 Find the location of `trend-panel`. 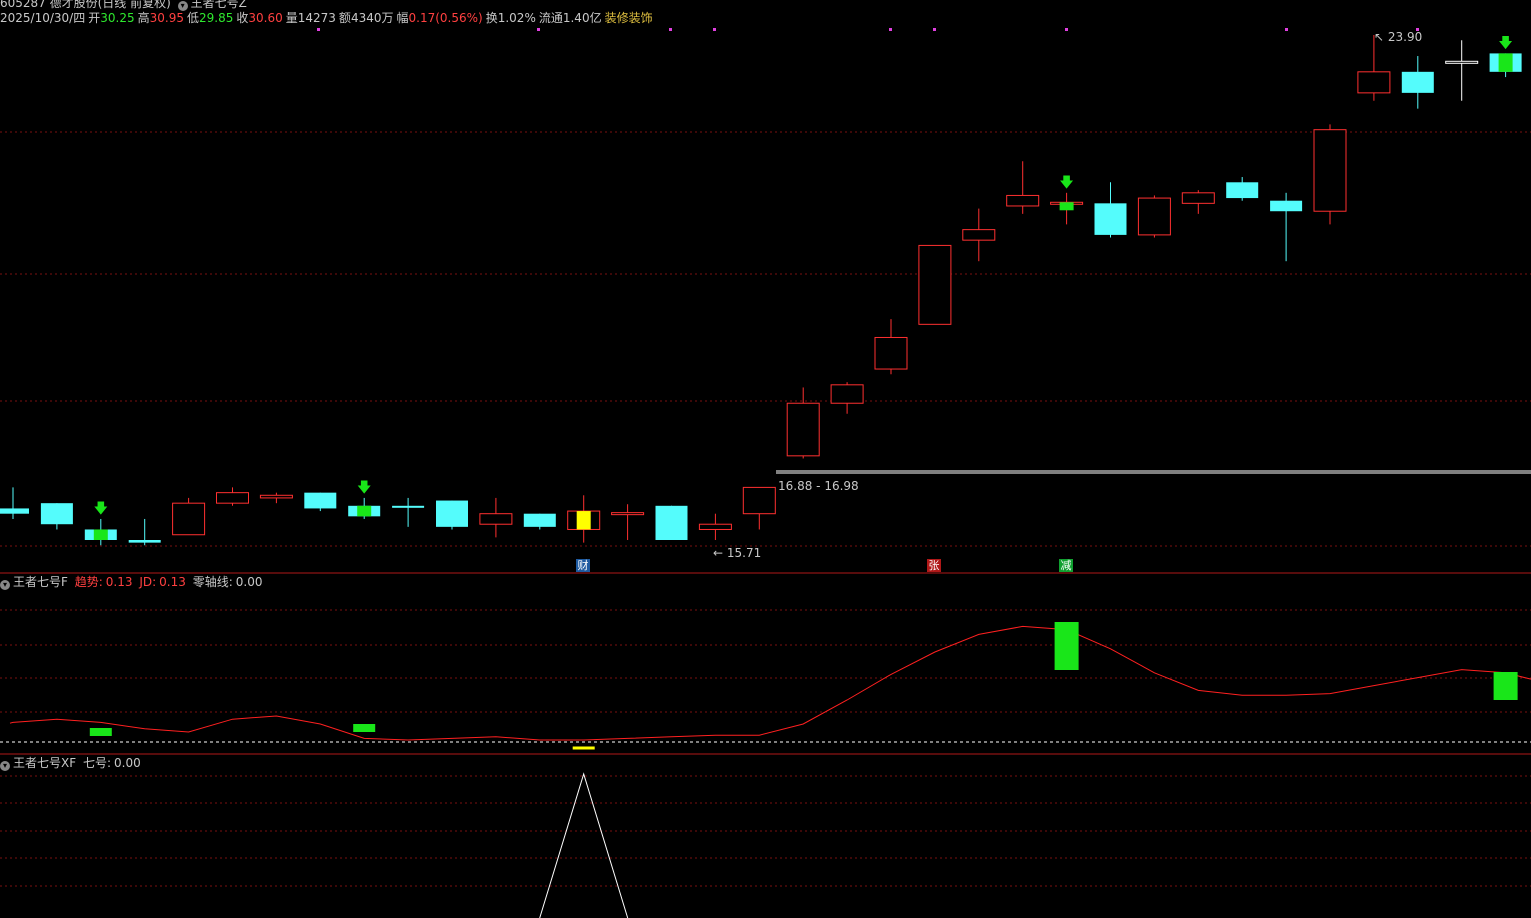

trend-panel is located at coordinates (765, 686).